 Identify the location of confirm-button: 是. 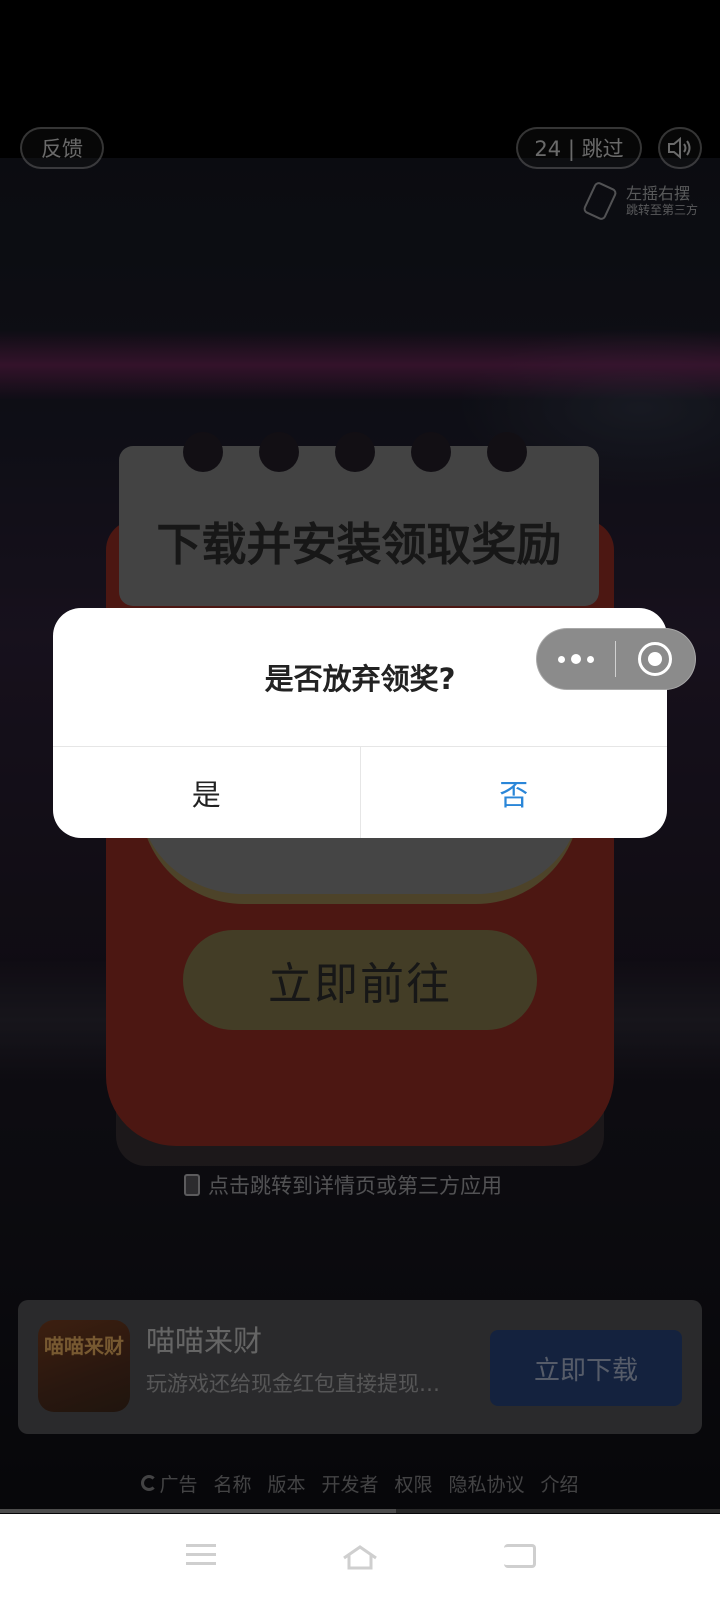
(207, 792).